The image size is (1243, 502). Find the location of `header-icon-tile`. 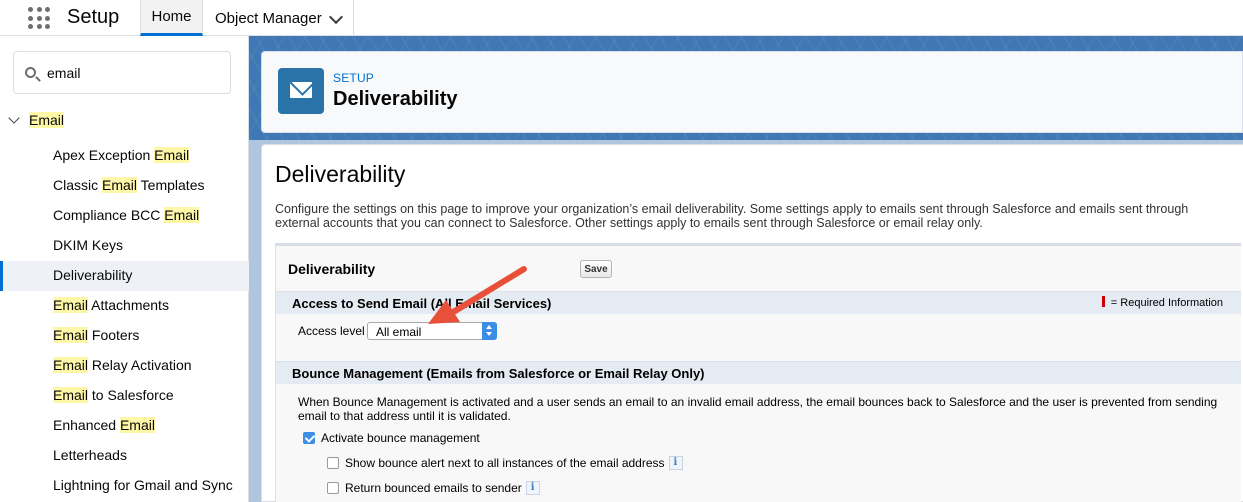

header-icon-tile is located at coordinates (301, 91).